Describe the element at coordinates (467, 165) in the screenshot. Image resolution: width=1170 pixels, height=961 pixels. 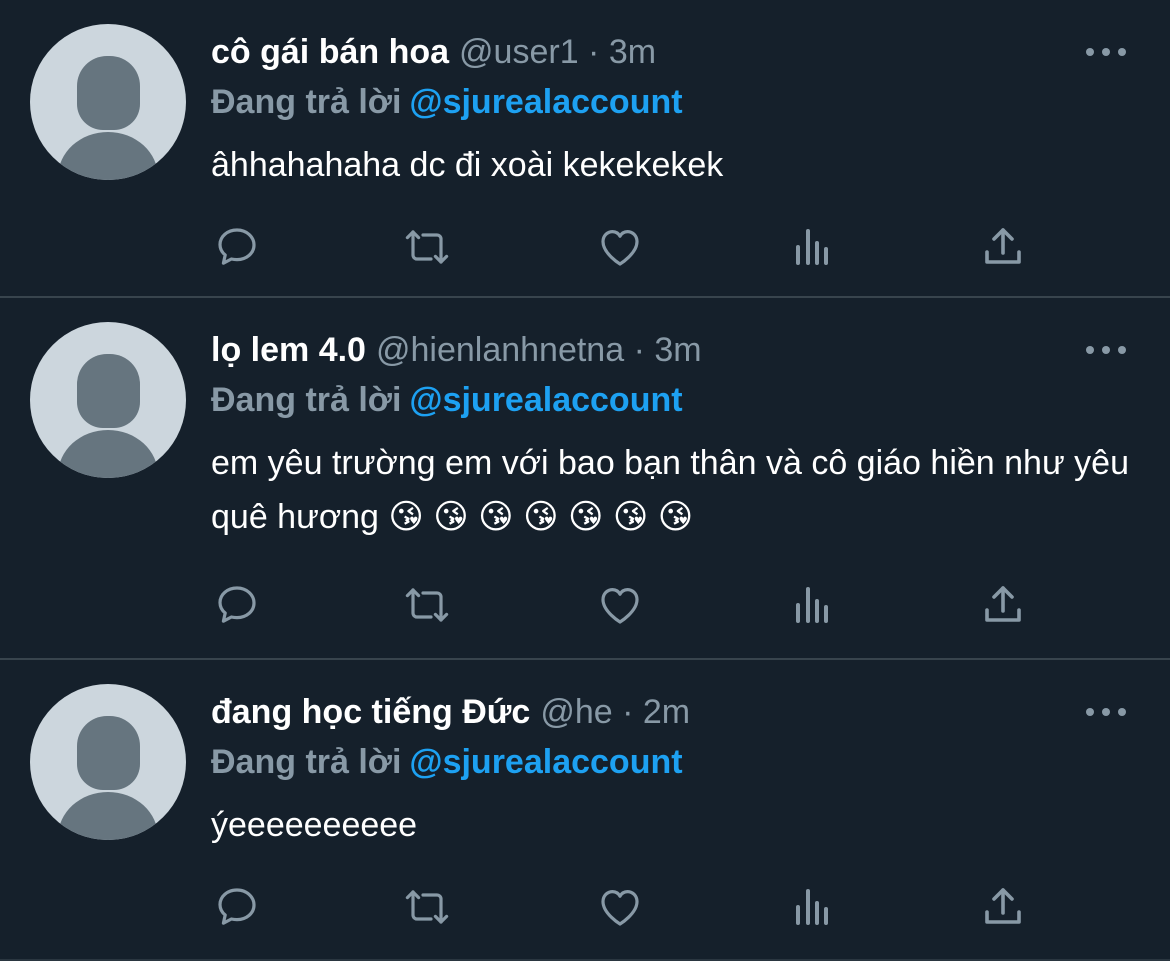
I see `tweet-text: âhhahahaha dc đi xoài kekekekek` at that location.